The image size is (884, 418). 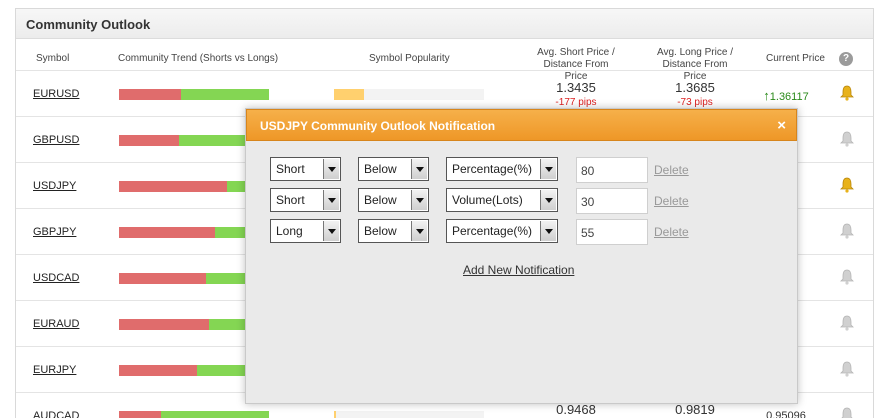 I want to click on avg-long-price: 1.3685, so click(x=695, y=87).